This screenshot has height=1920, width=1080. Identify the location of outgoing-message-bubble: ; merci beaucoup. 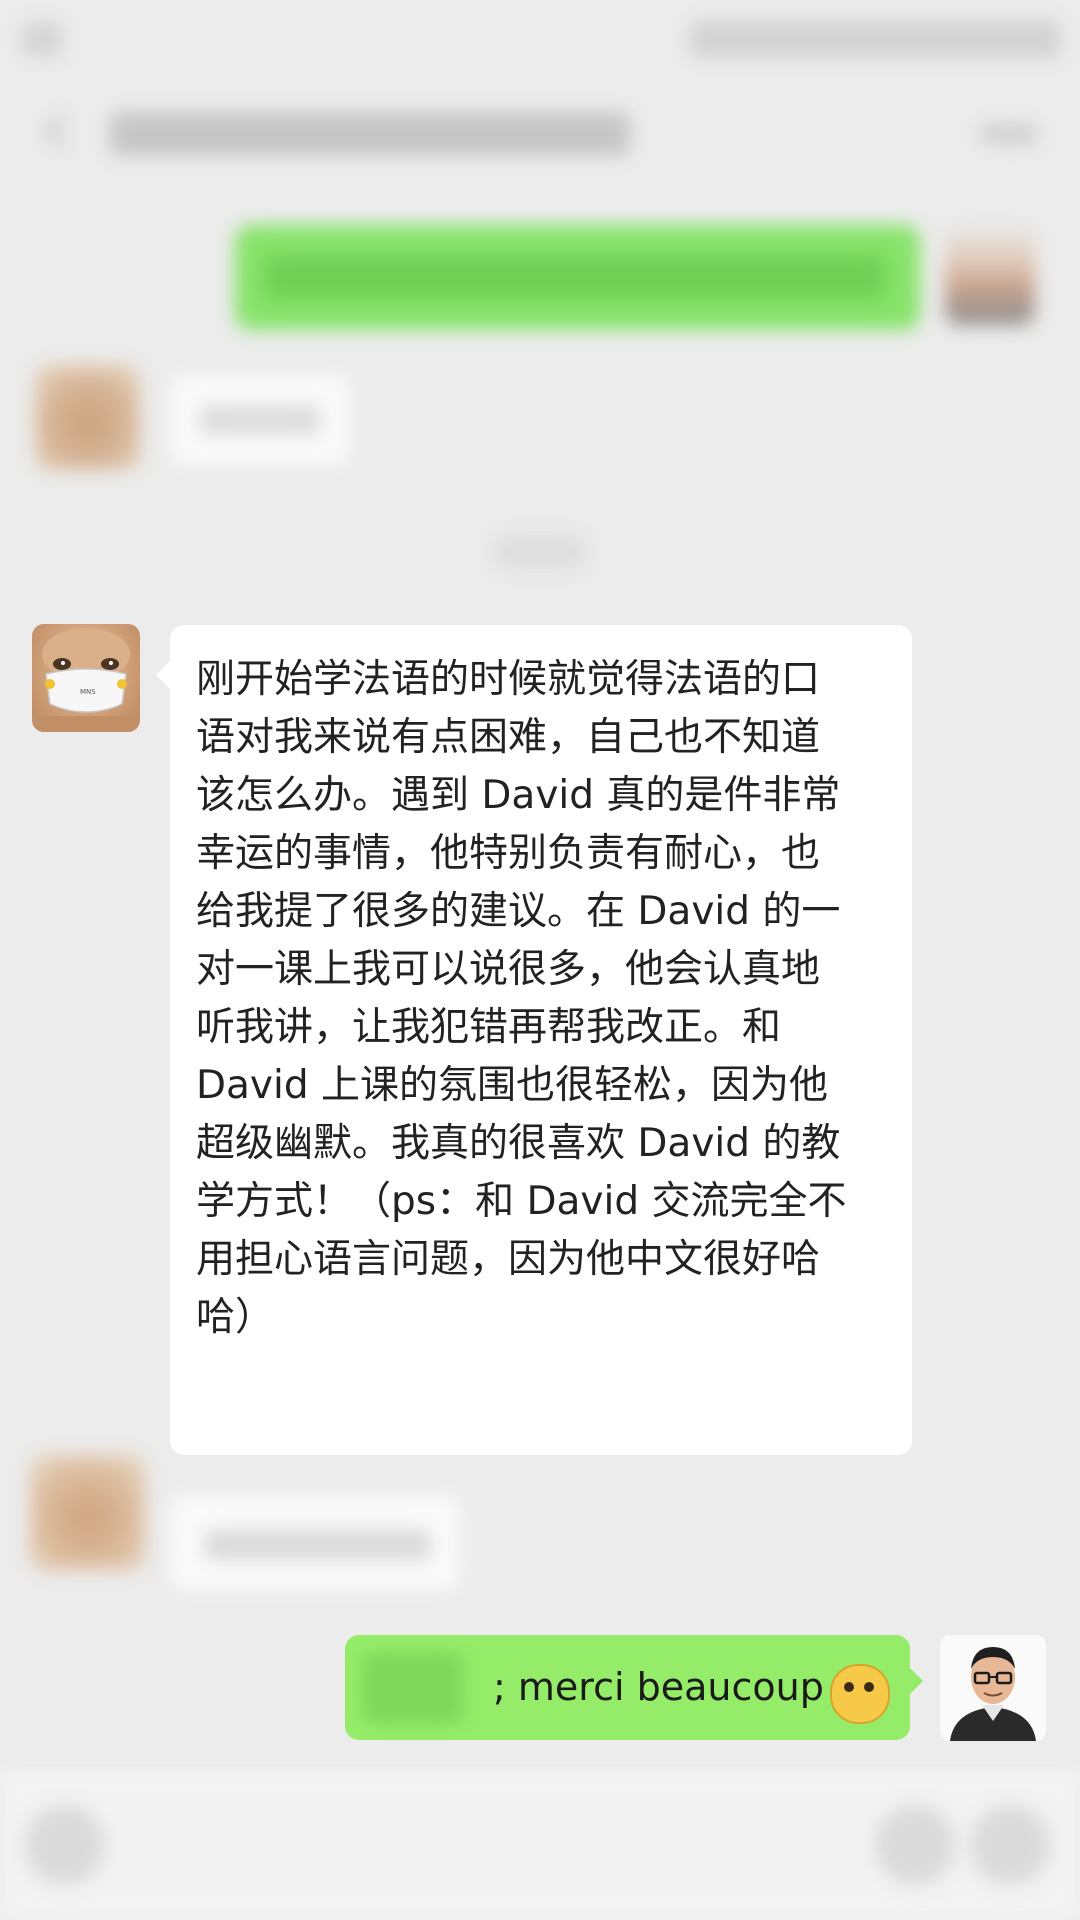
(627, 1687).